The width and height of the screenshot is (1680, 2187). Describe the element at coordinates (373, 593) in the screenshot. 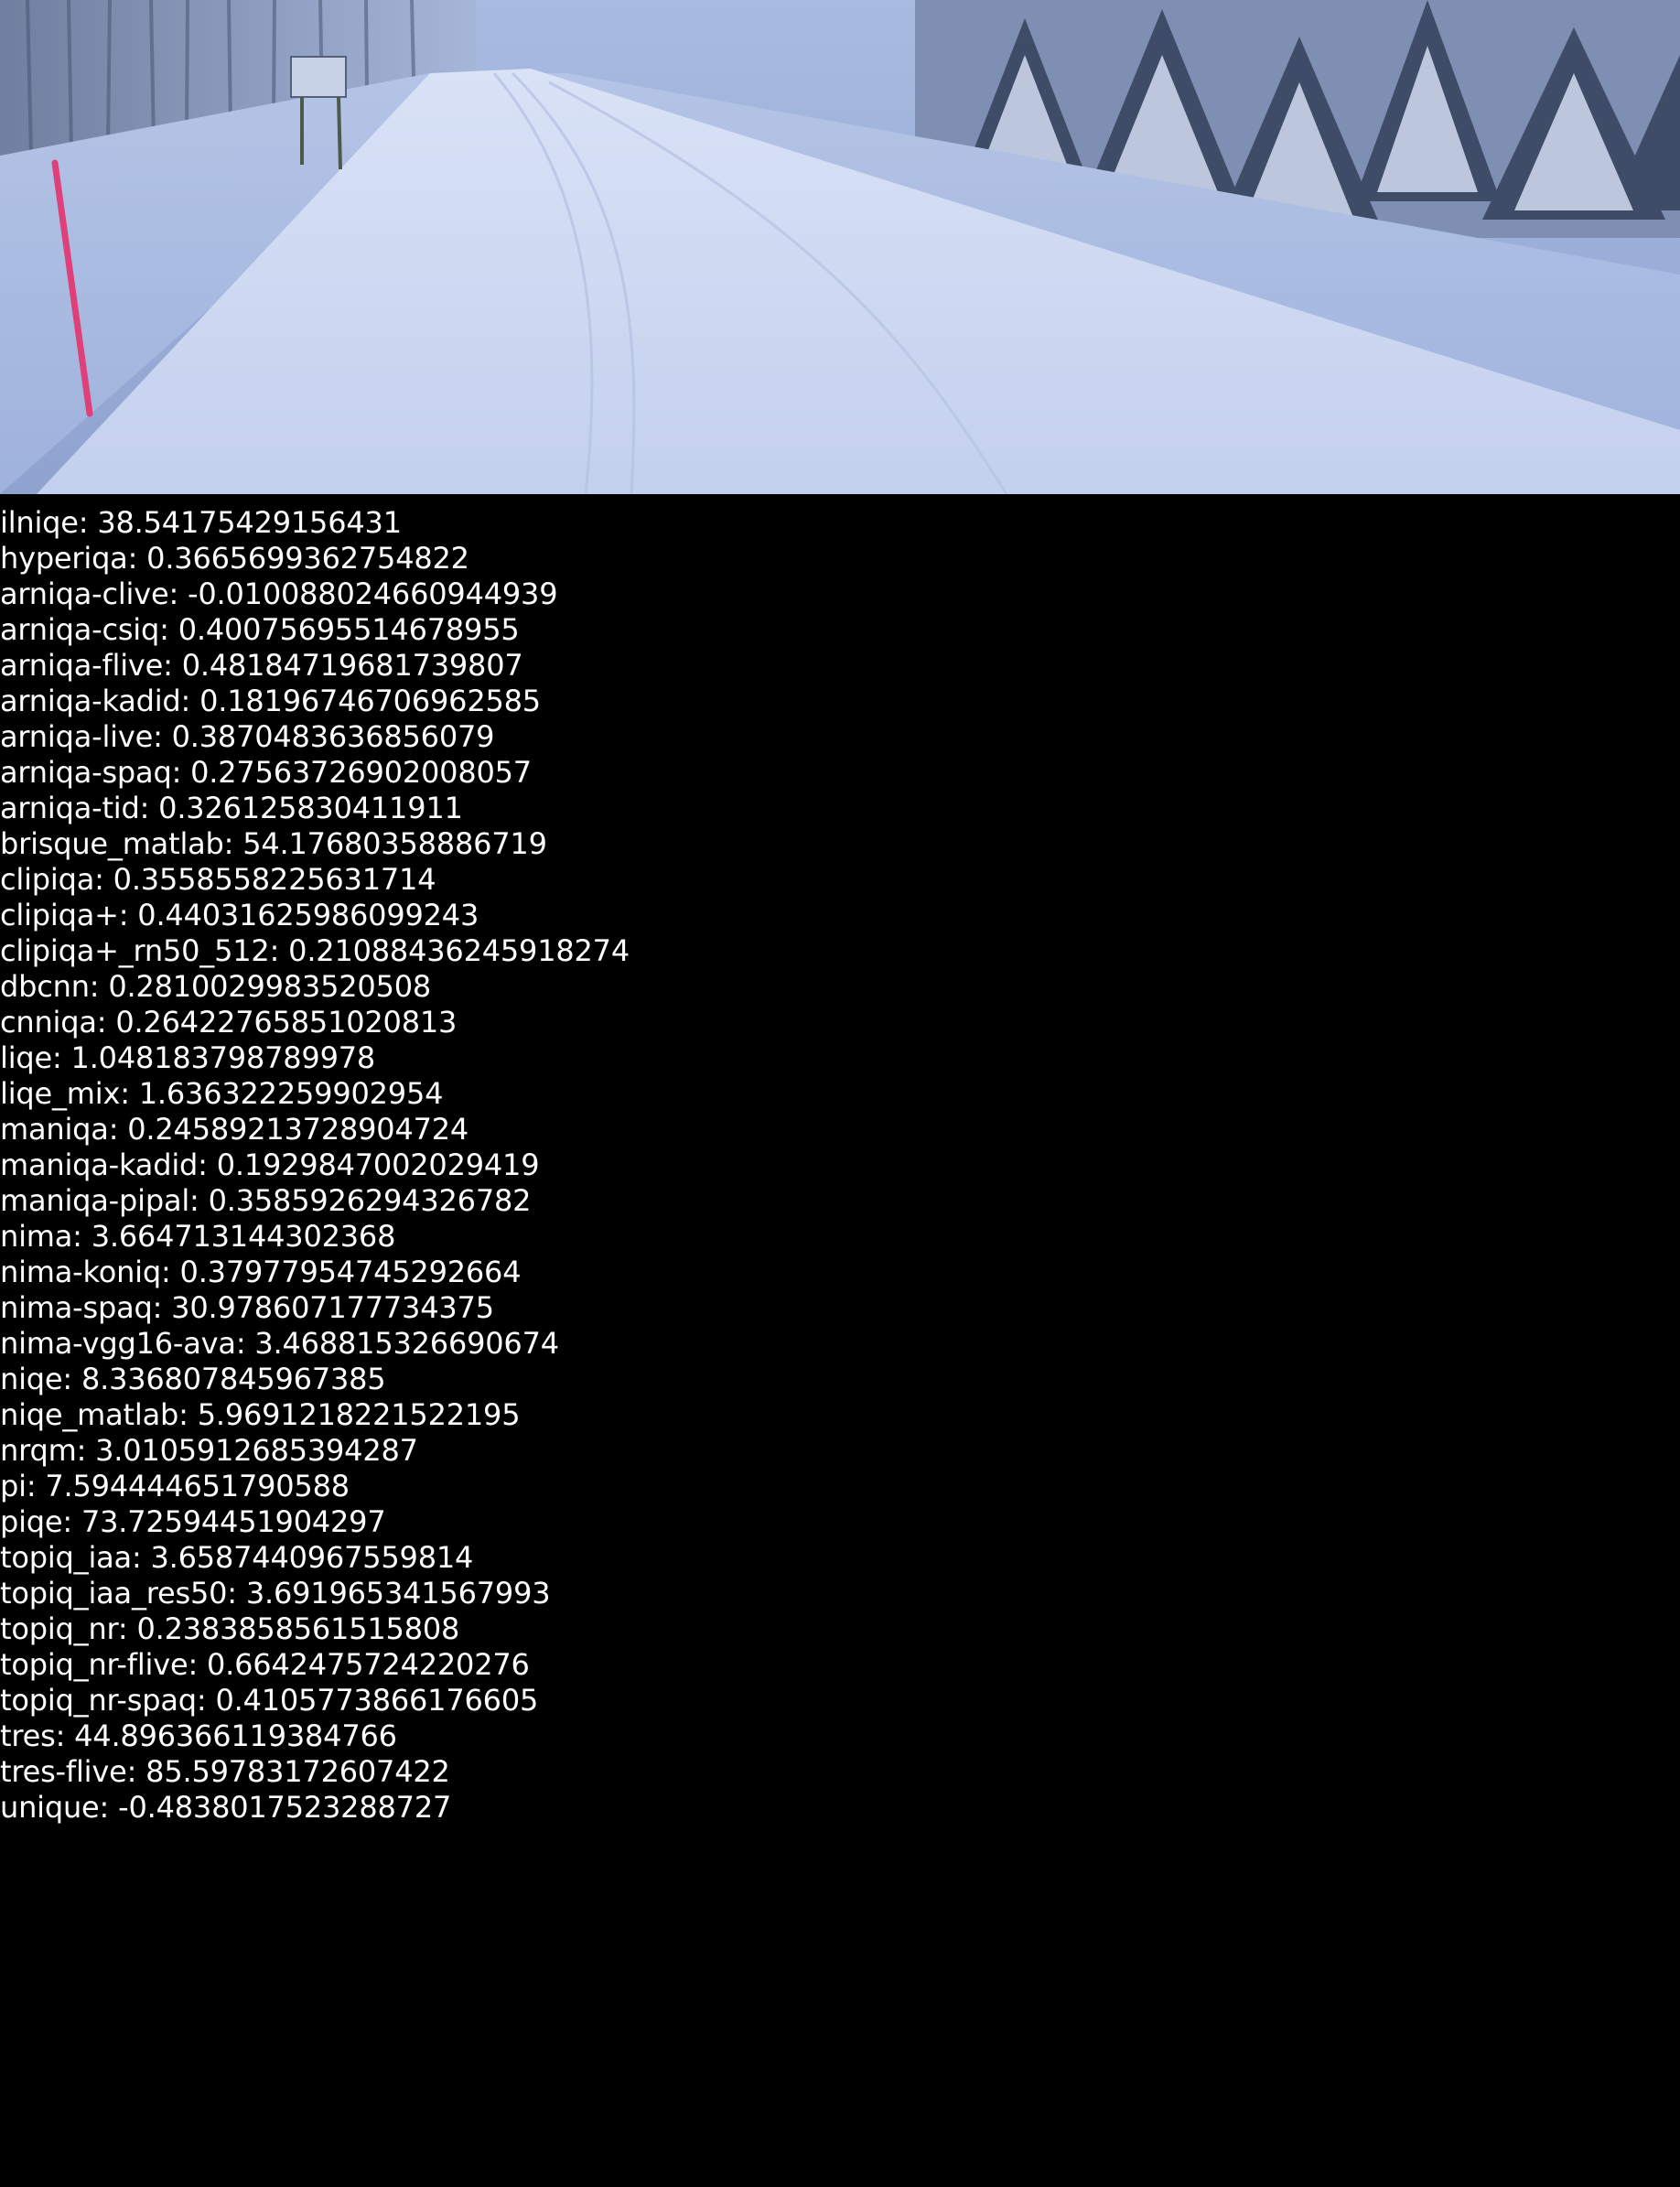

I see `metric-value: -0.010088024660944939` at that location.